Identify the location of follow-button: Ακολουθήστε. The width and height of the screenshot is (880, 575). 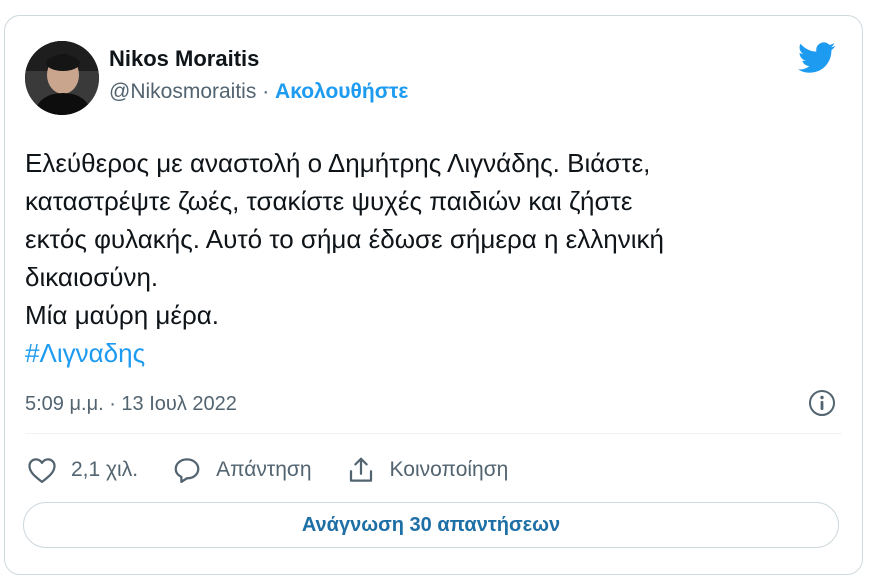
(341, 91).